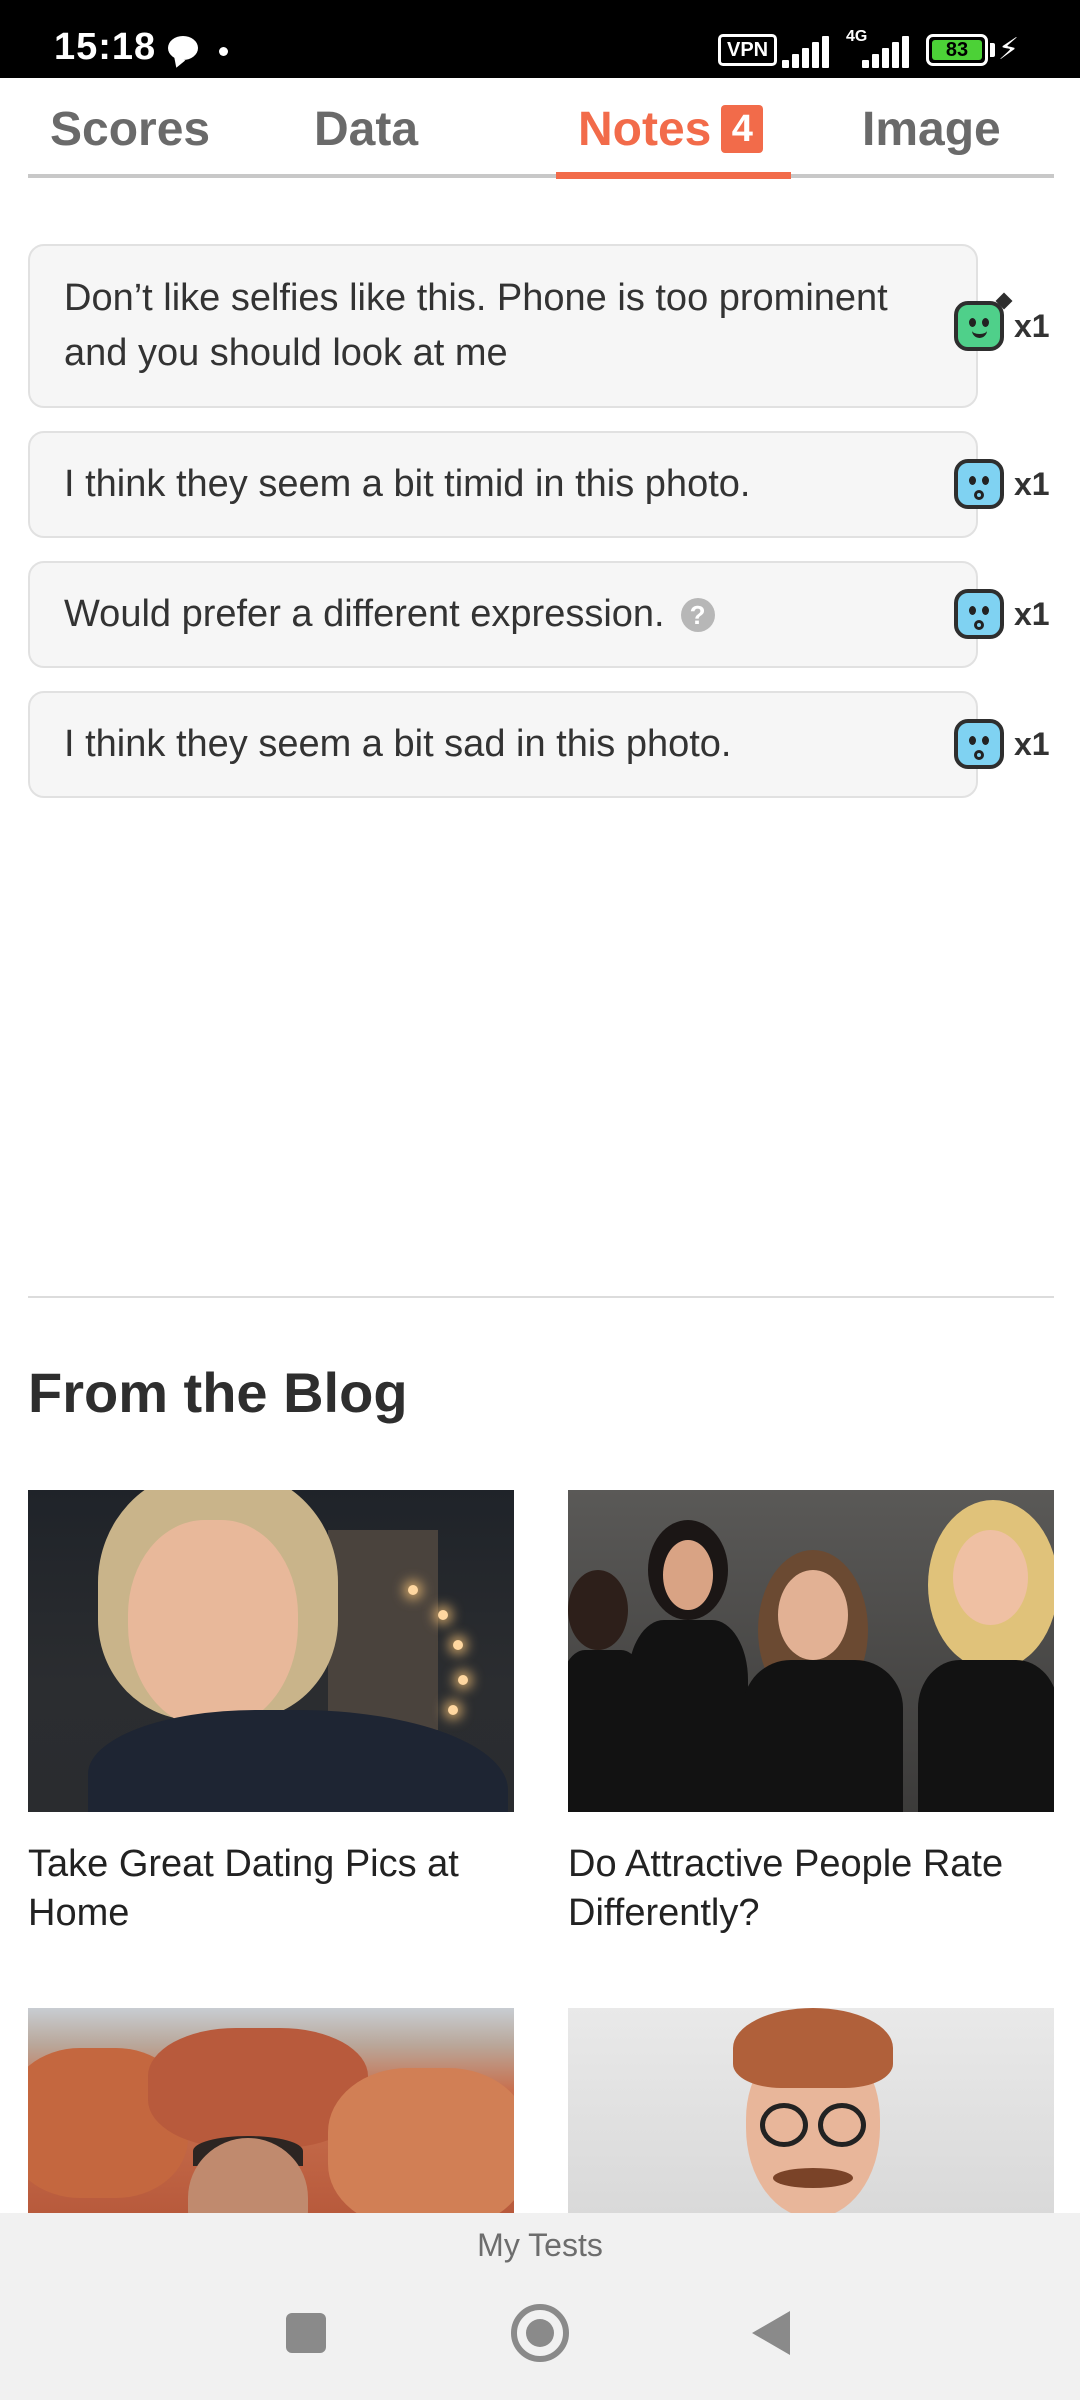  Describe the element at coordinates (813, 1889) in the screenshot. I see `blog-post-title: Do Attractive People Rate Differently?` at that location.